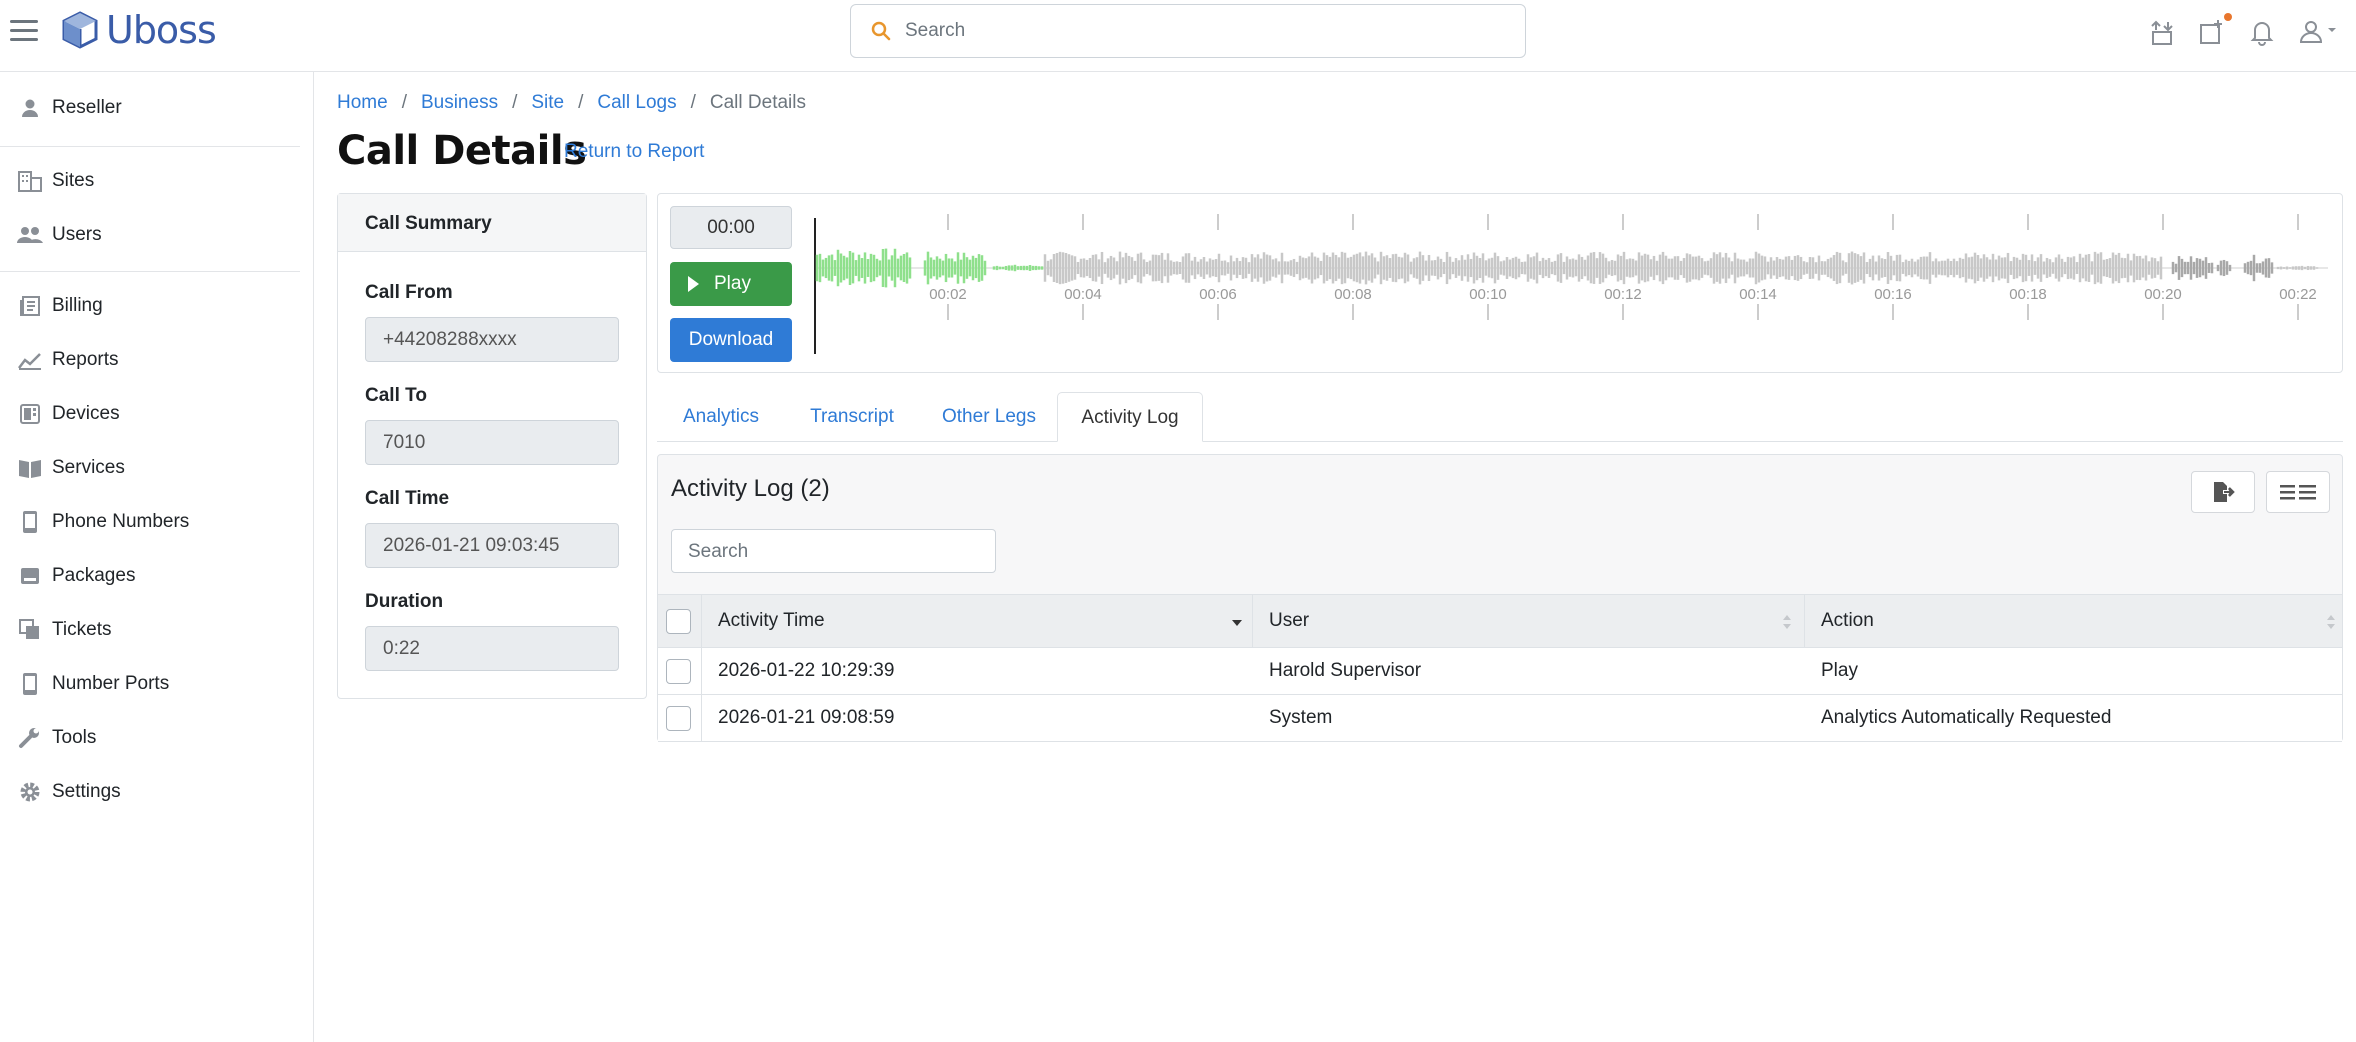 The height and width of the screenshot is (1042, 2356). I want to click on tab-analytics: Analytics, so click(721, 417).